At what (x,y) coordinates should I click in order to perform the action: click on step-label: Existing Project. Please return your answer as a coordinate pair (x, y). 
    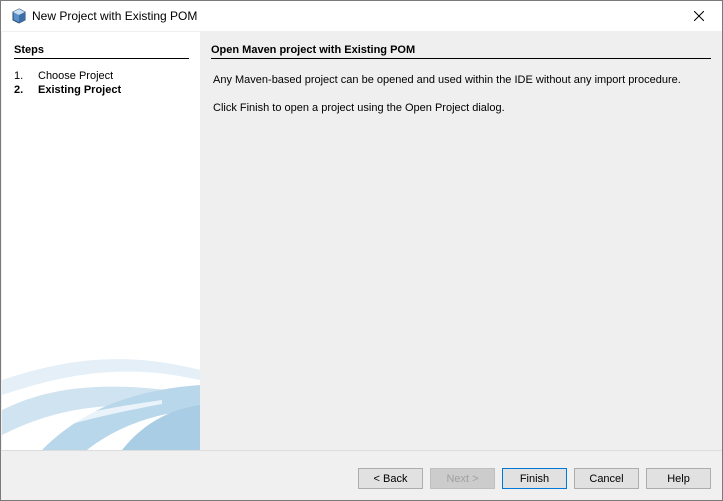
    Looking at the image, I should click on (80, 90).